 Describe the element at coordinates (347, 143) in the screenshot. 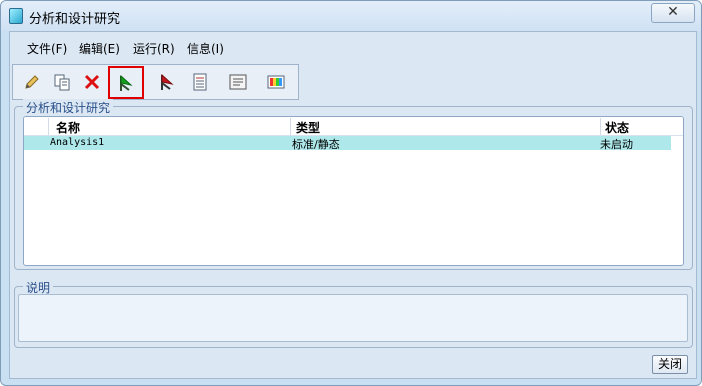

I see `table-row: Analysis1 标准/静态 未启动` at that location.